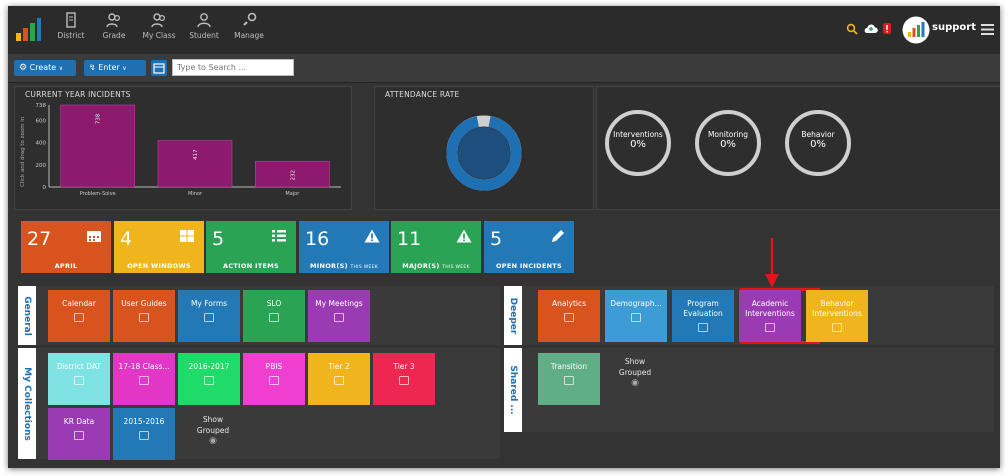 The width and height of the screenshot is (1008, 476). Describe the element at coordinates (159, 35) in the screenshot. I see `nav-my-class-label: My Class` at that location.